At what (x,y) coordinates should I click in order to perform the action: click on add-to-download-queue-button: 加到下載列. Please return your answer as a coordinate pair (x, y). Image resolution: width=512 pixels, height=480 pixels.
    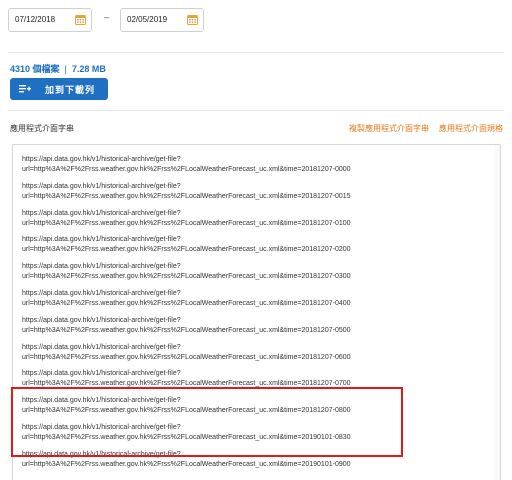
    Looking at the image, I should click on (59, 89).